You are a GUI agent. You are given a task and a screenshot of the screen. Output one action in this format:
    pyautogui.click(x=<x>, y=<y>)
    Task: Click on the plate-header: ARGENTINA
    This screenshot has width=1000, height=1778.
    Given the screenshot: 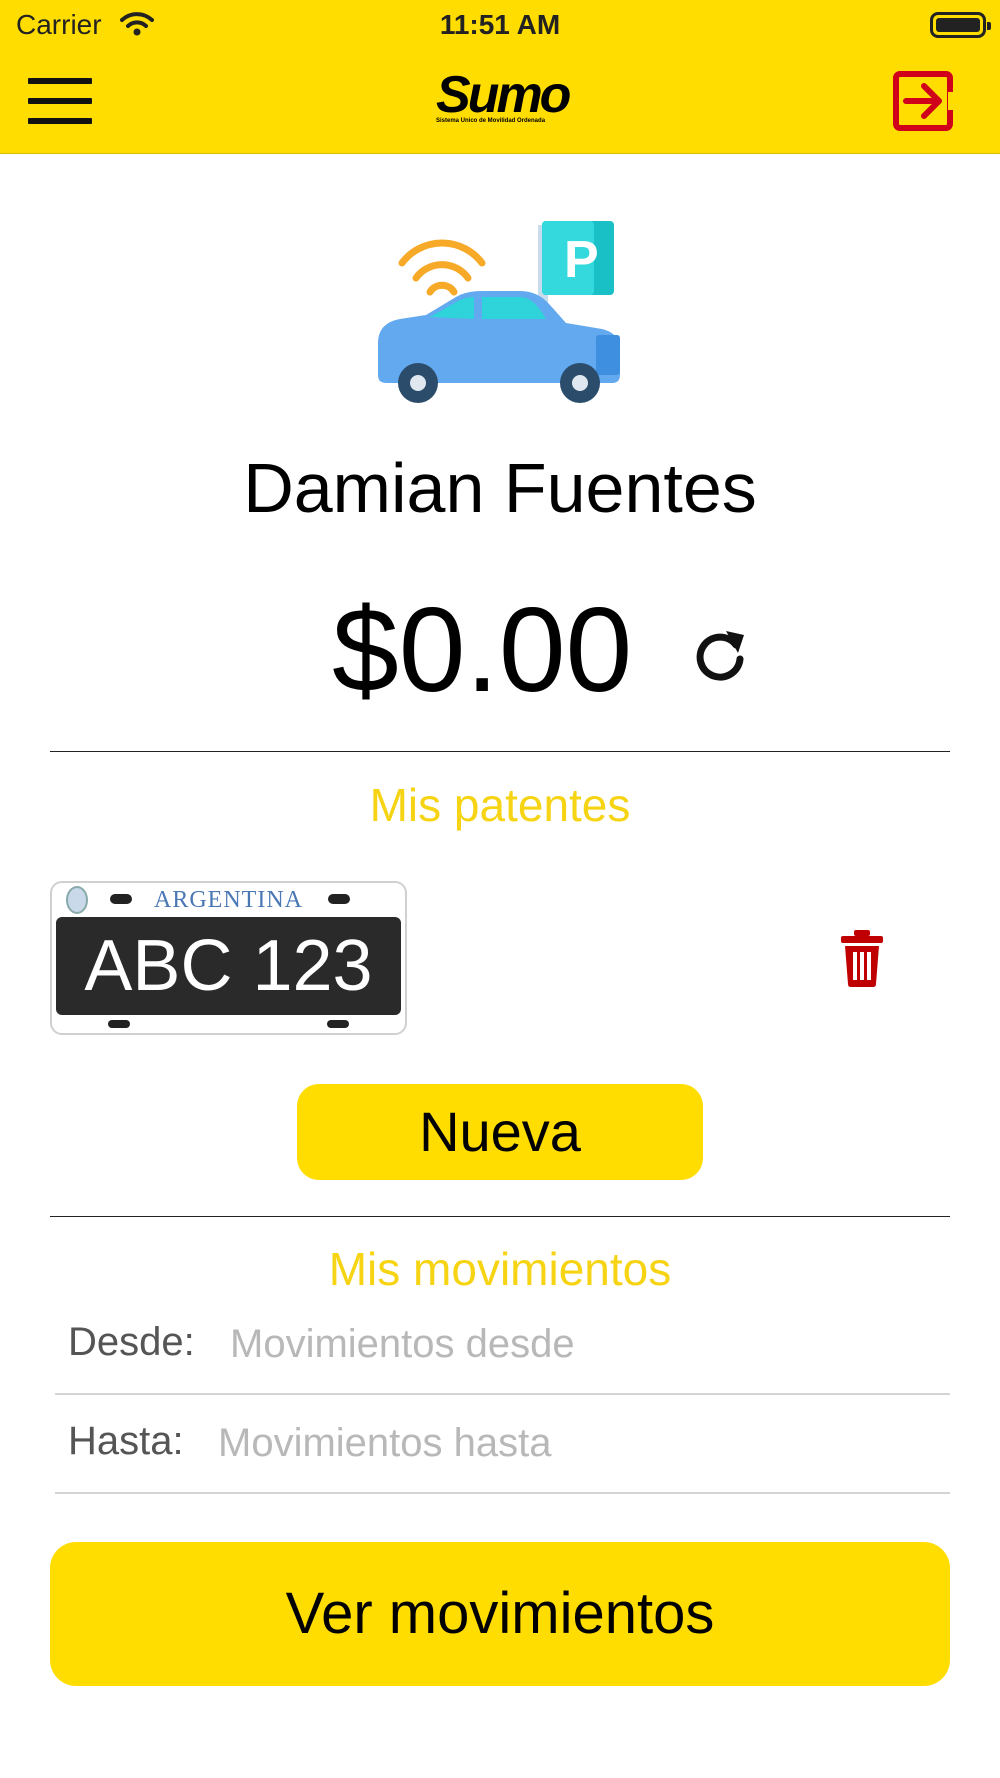 What is the action you would take?
    pyautogui.click(x=228, y=900)
    